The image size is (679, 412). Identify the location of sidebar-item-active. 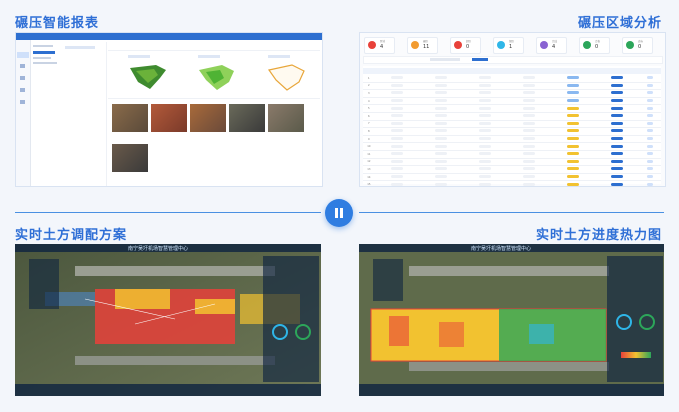
(23, 55).